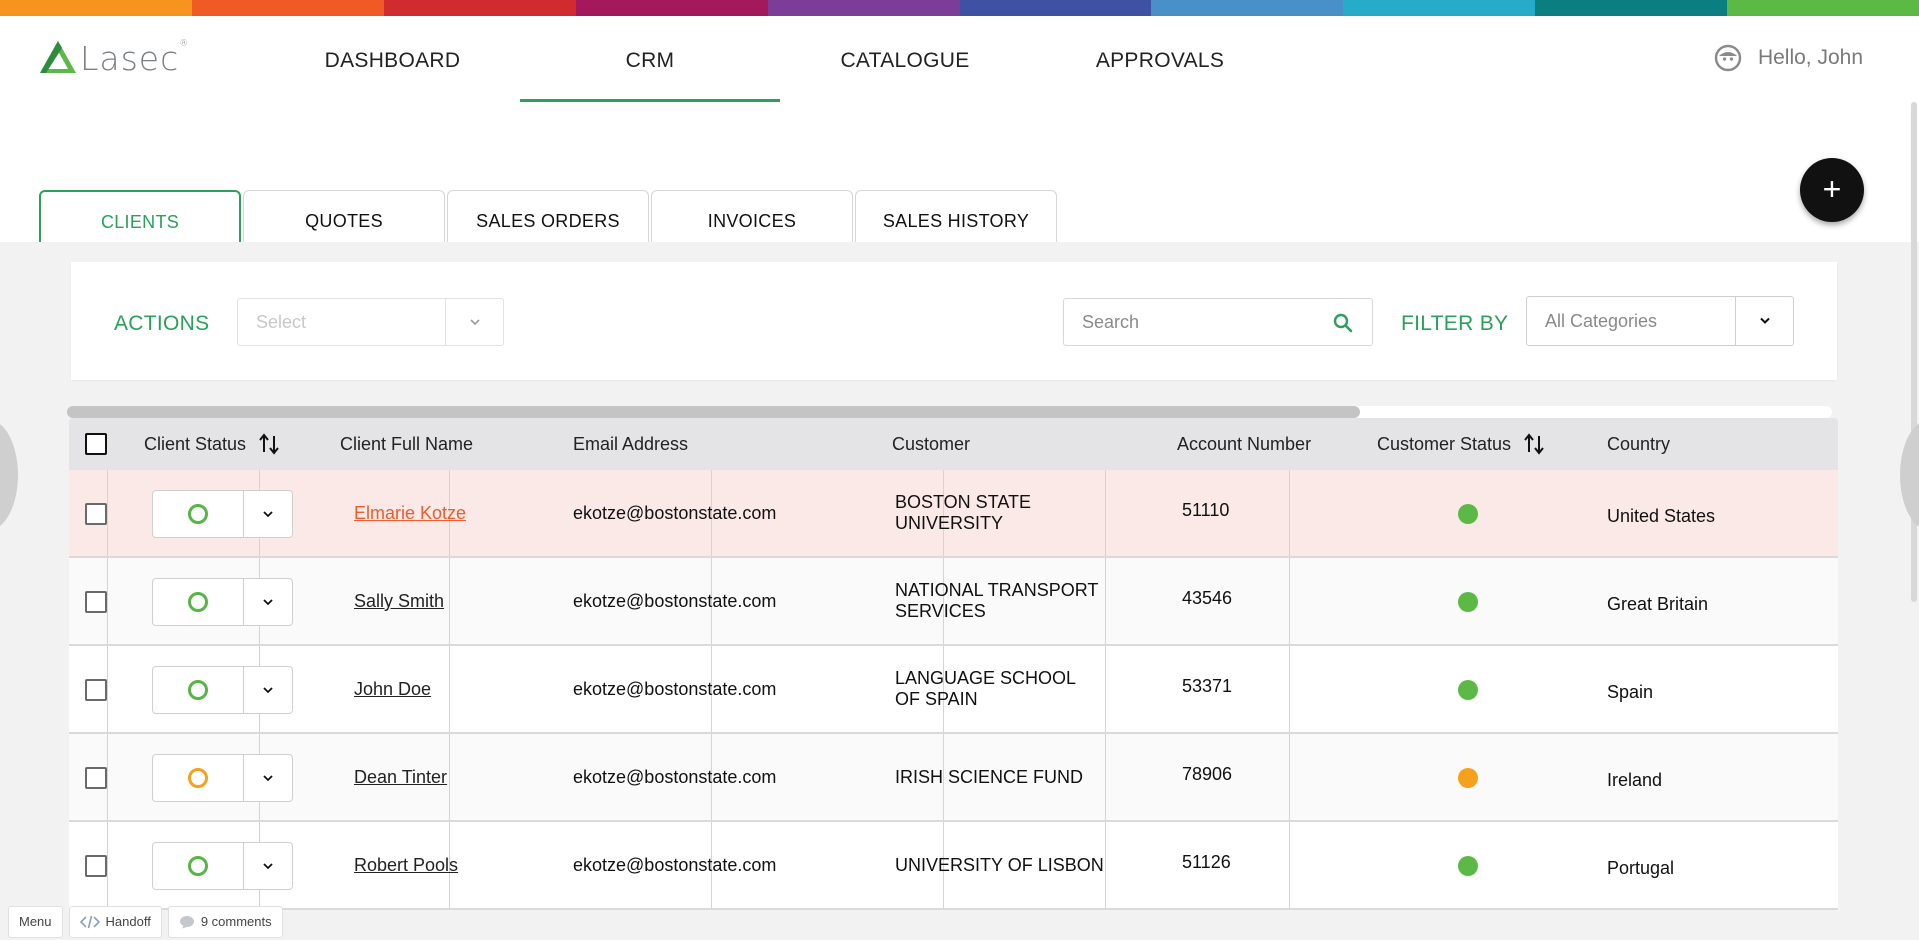  I want to click on client-name-link: John Doe, so click(392, 689).